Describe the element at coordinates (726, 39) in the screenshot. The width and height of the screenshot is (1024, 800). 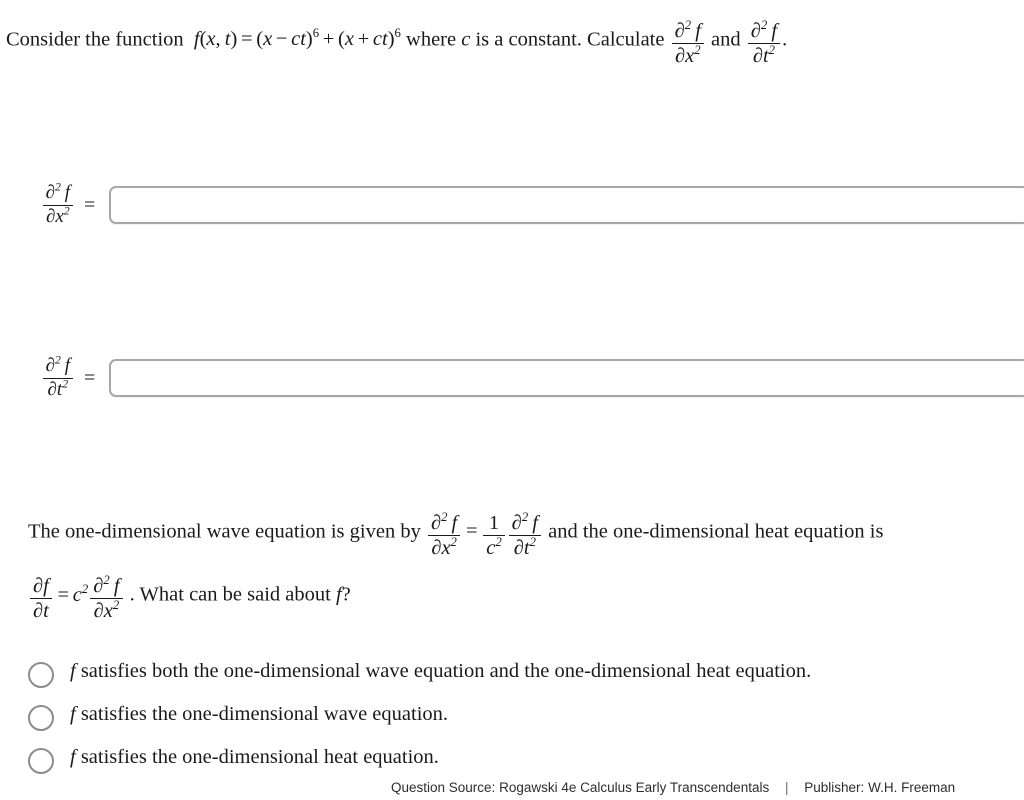
I see `stem-conjunction: and` at that location.